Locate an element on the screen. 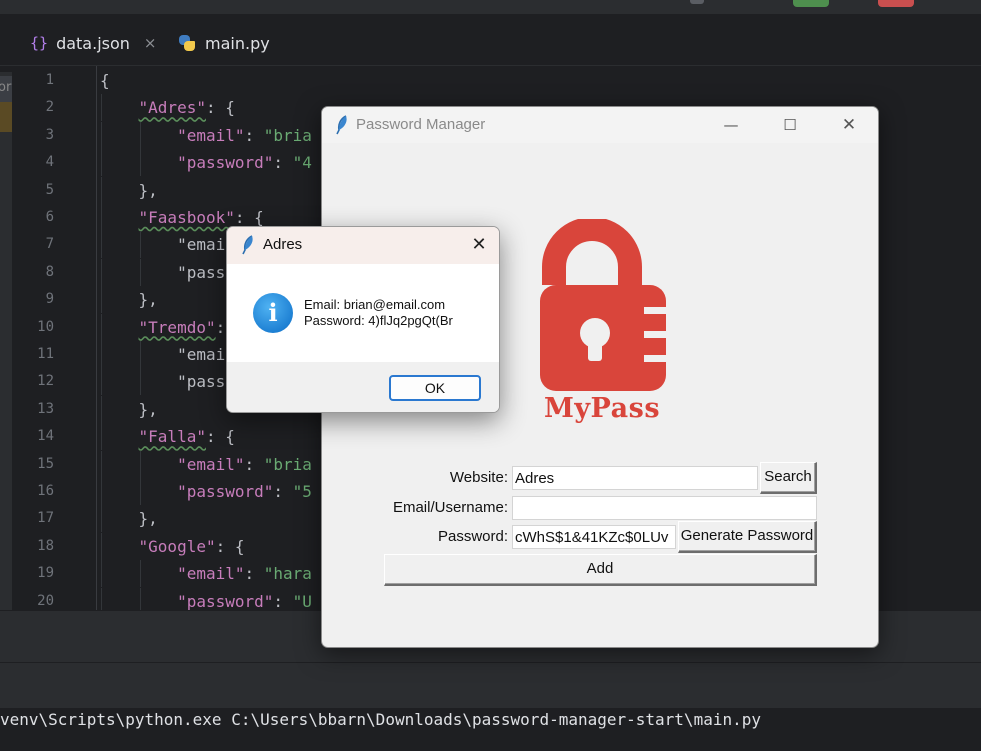  line-number: 10 is located at coordinates (45, 326).